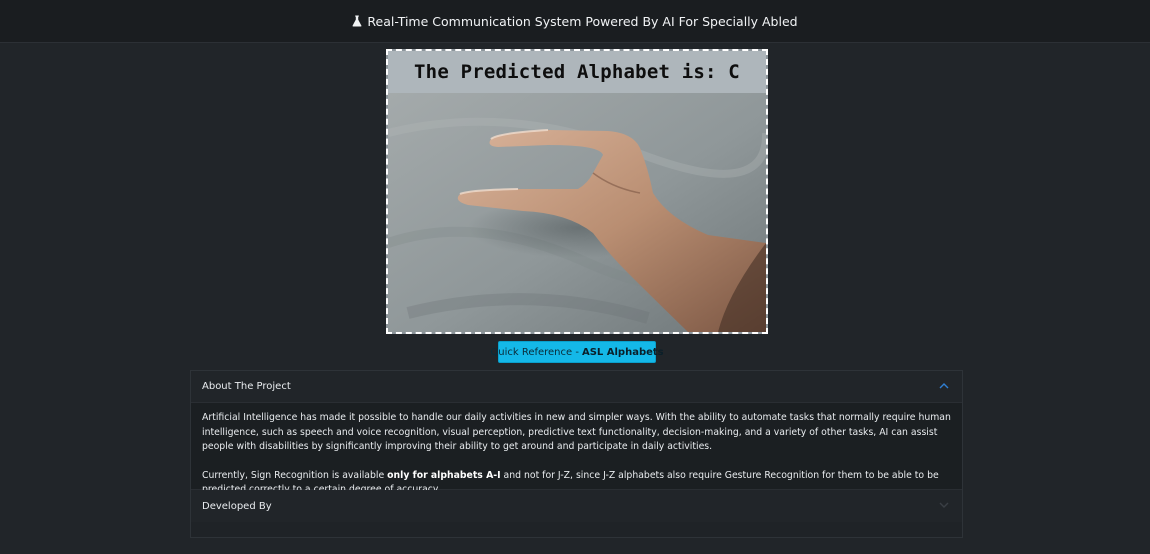 This screenshot has height=554, width=1150. Describe the element at coordinates (534, 352) in the screenshot. I see `quick-reference-label-prefix: Quick Reference -` at that location.